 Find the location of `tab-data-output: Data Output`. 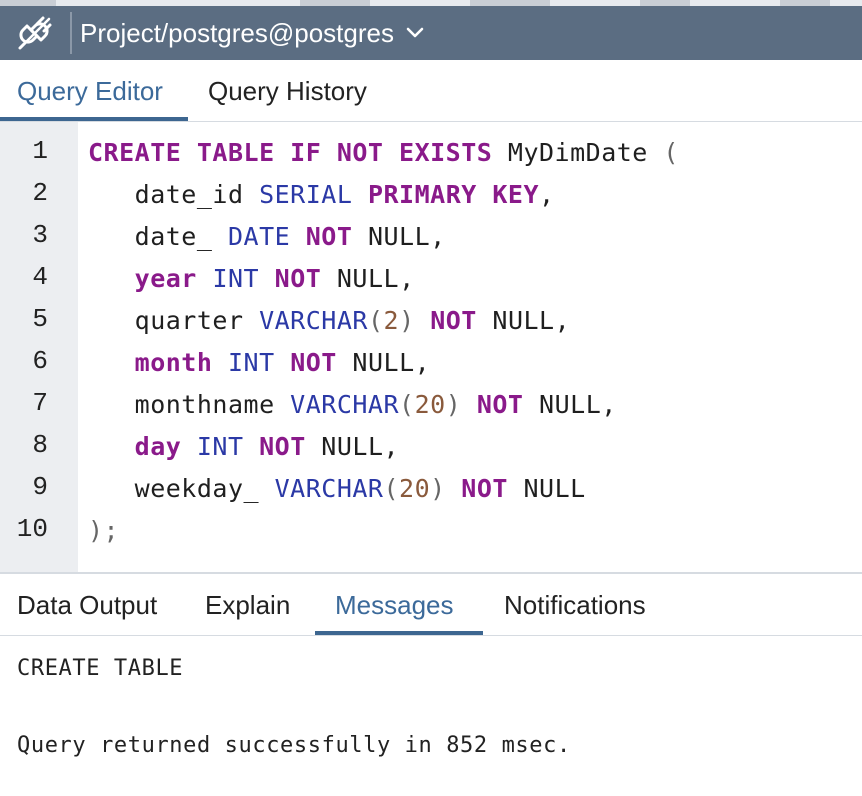

tab-data-output: Data Output is located at coordinates (87, 605).